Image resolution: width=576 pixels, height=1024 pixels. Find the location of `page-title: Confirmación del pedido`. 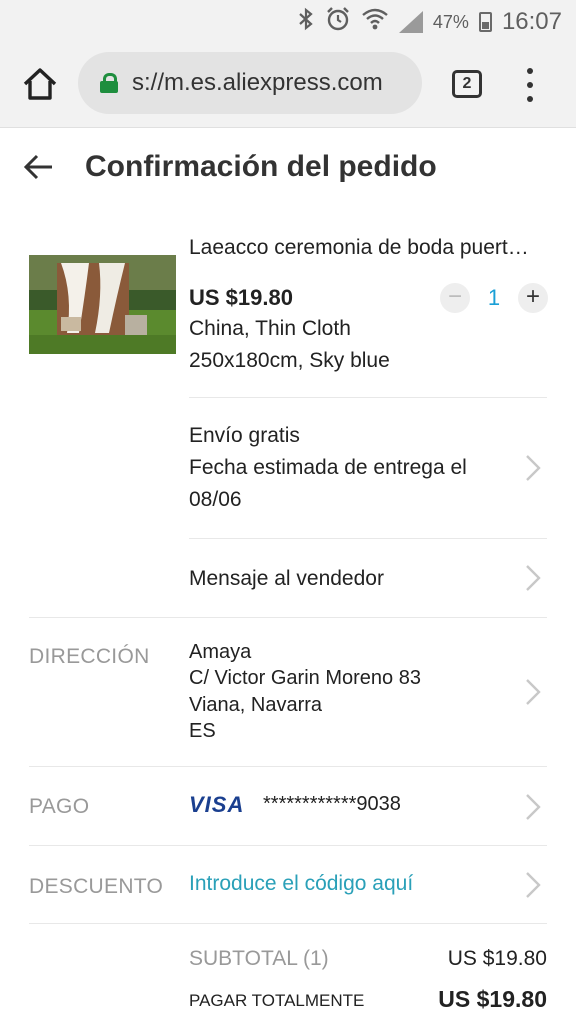

page-title: Confirmación del pedido is located at coordinates (261, 166).